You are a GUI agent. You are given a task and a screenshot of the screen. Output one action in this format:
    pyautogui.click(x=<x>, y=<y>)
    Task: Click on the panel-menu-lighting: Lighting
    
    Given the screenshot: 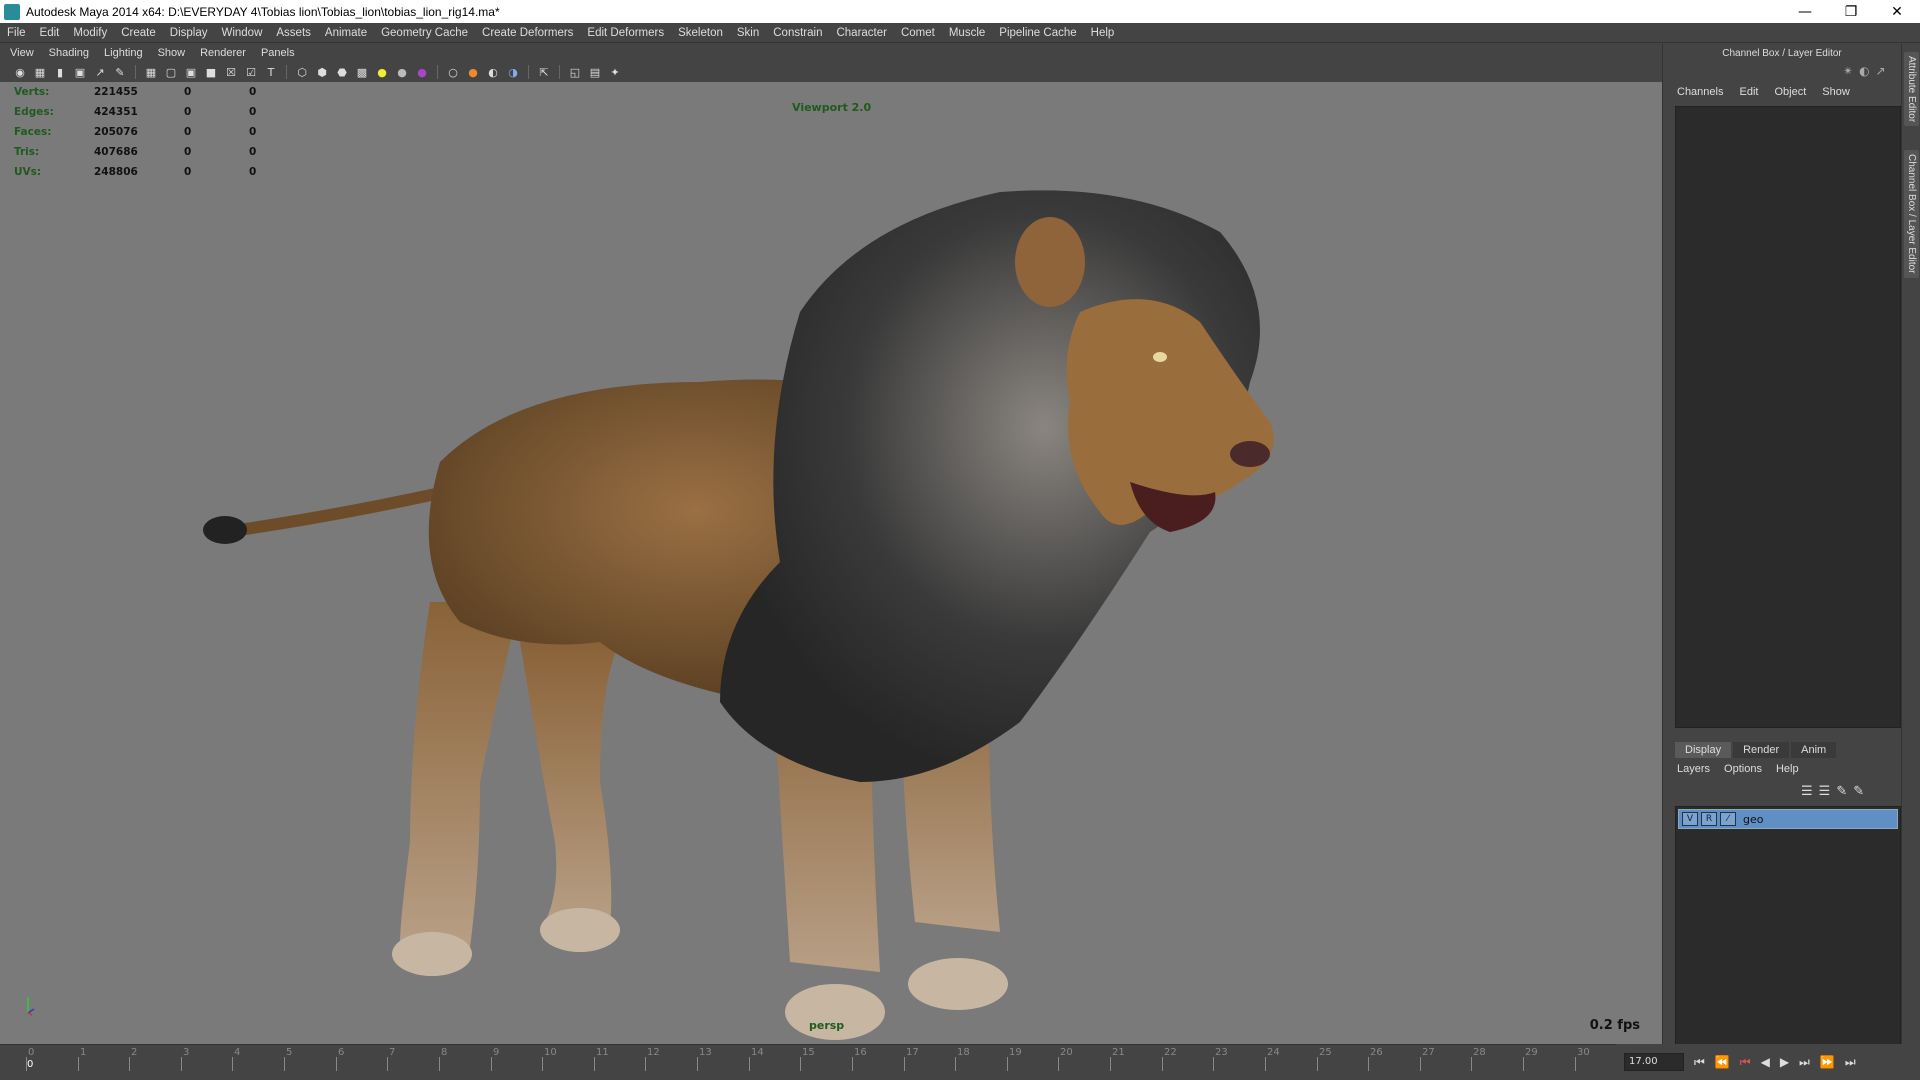 What is the action you would take?
    pyautogui.click(x=121, y=53)
    